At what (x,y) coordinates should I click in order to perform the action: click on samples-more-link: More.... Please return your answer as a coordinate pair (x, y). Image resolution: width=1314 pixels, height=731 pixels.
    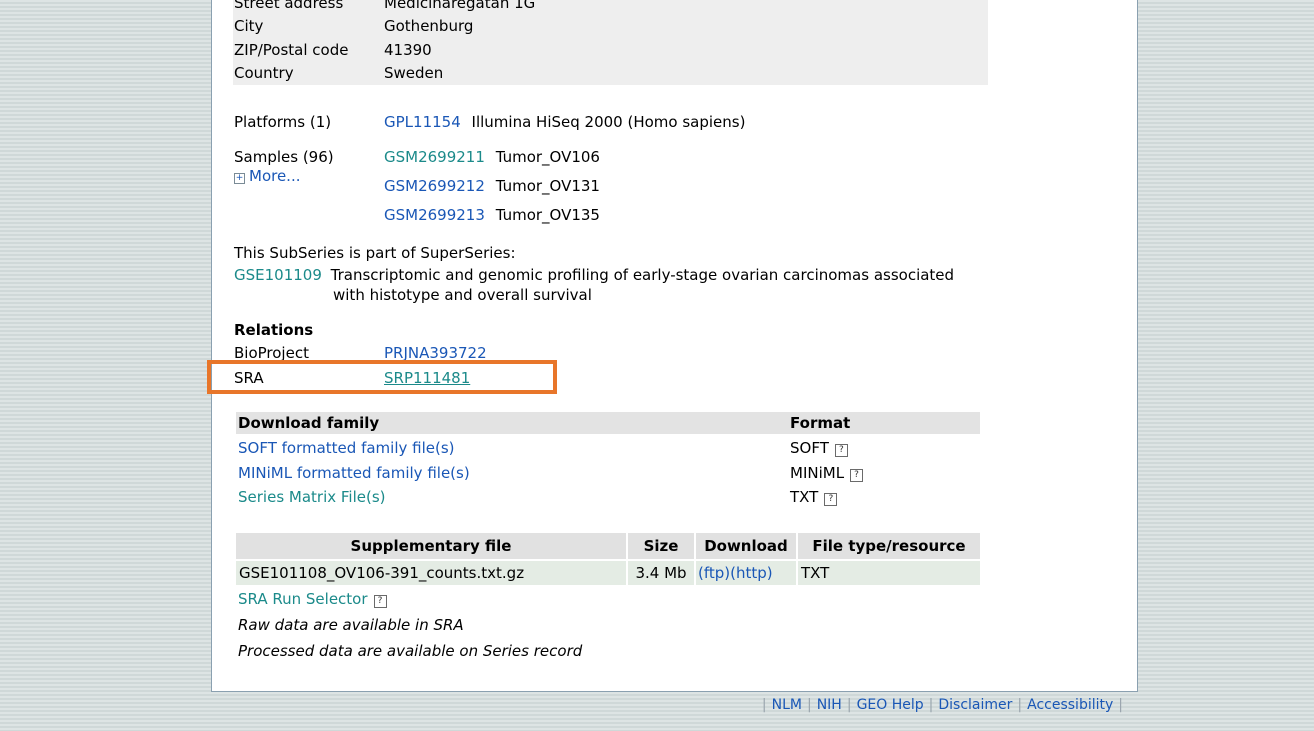
    Looking at the image, I should click on (275, 176).